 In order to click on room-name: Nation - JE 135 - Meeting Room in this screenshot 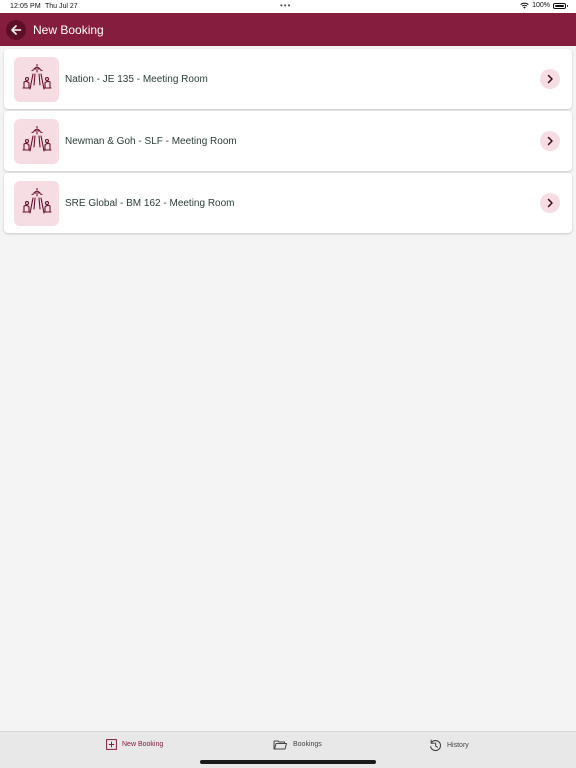, I will do `click(136, 79)`.